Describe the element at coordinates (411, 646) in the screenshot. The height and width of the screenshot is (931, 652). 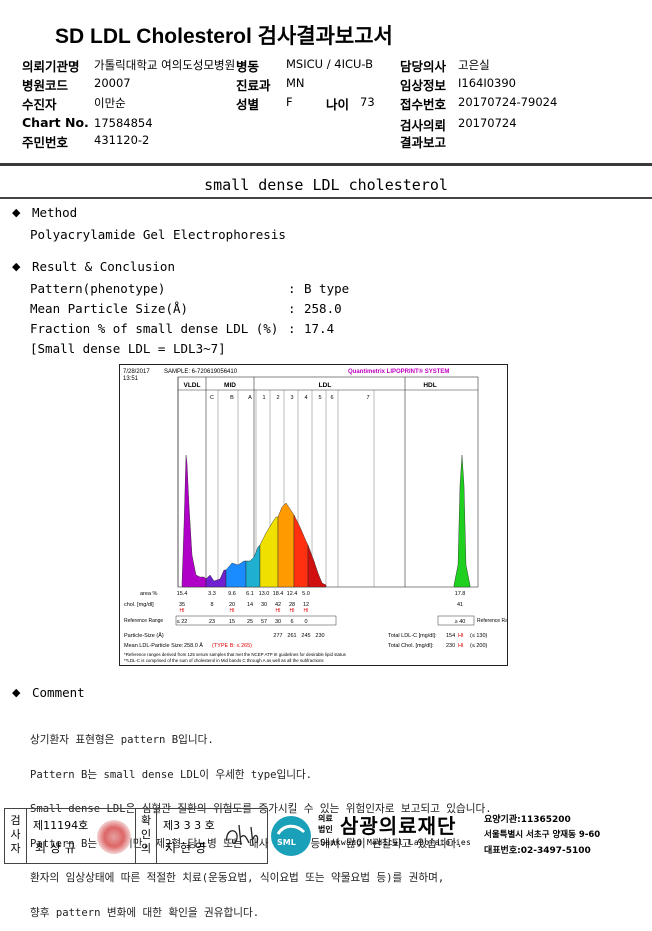
I see `total-chol-label: Total Chol. [mg/dl]:` at that location.